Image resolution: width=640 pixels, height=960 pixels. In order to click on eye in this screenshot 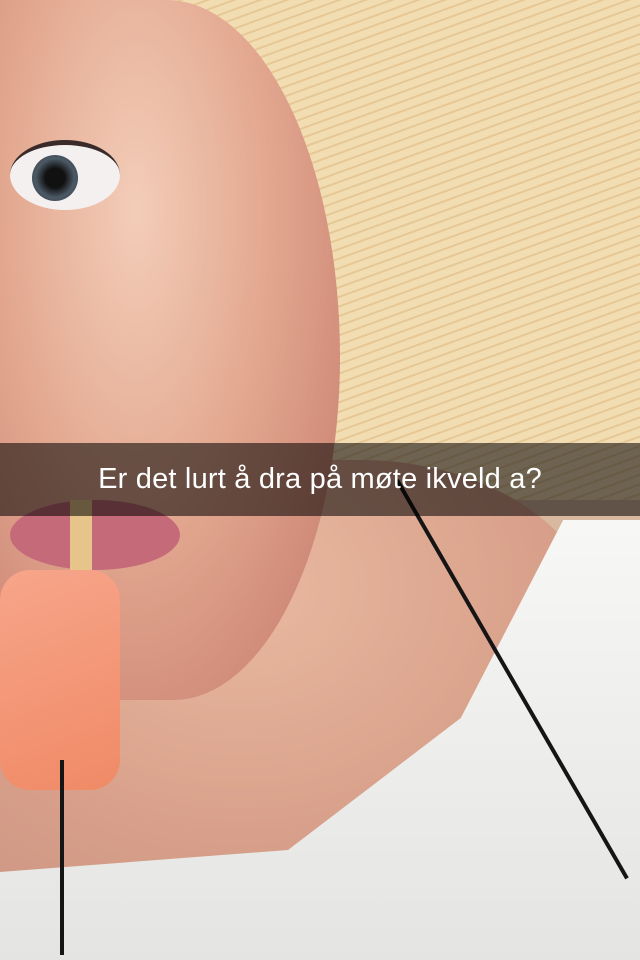, I will do `click(65, 175)`.